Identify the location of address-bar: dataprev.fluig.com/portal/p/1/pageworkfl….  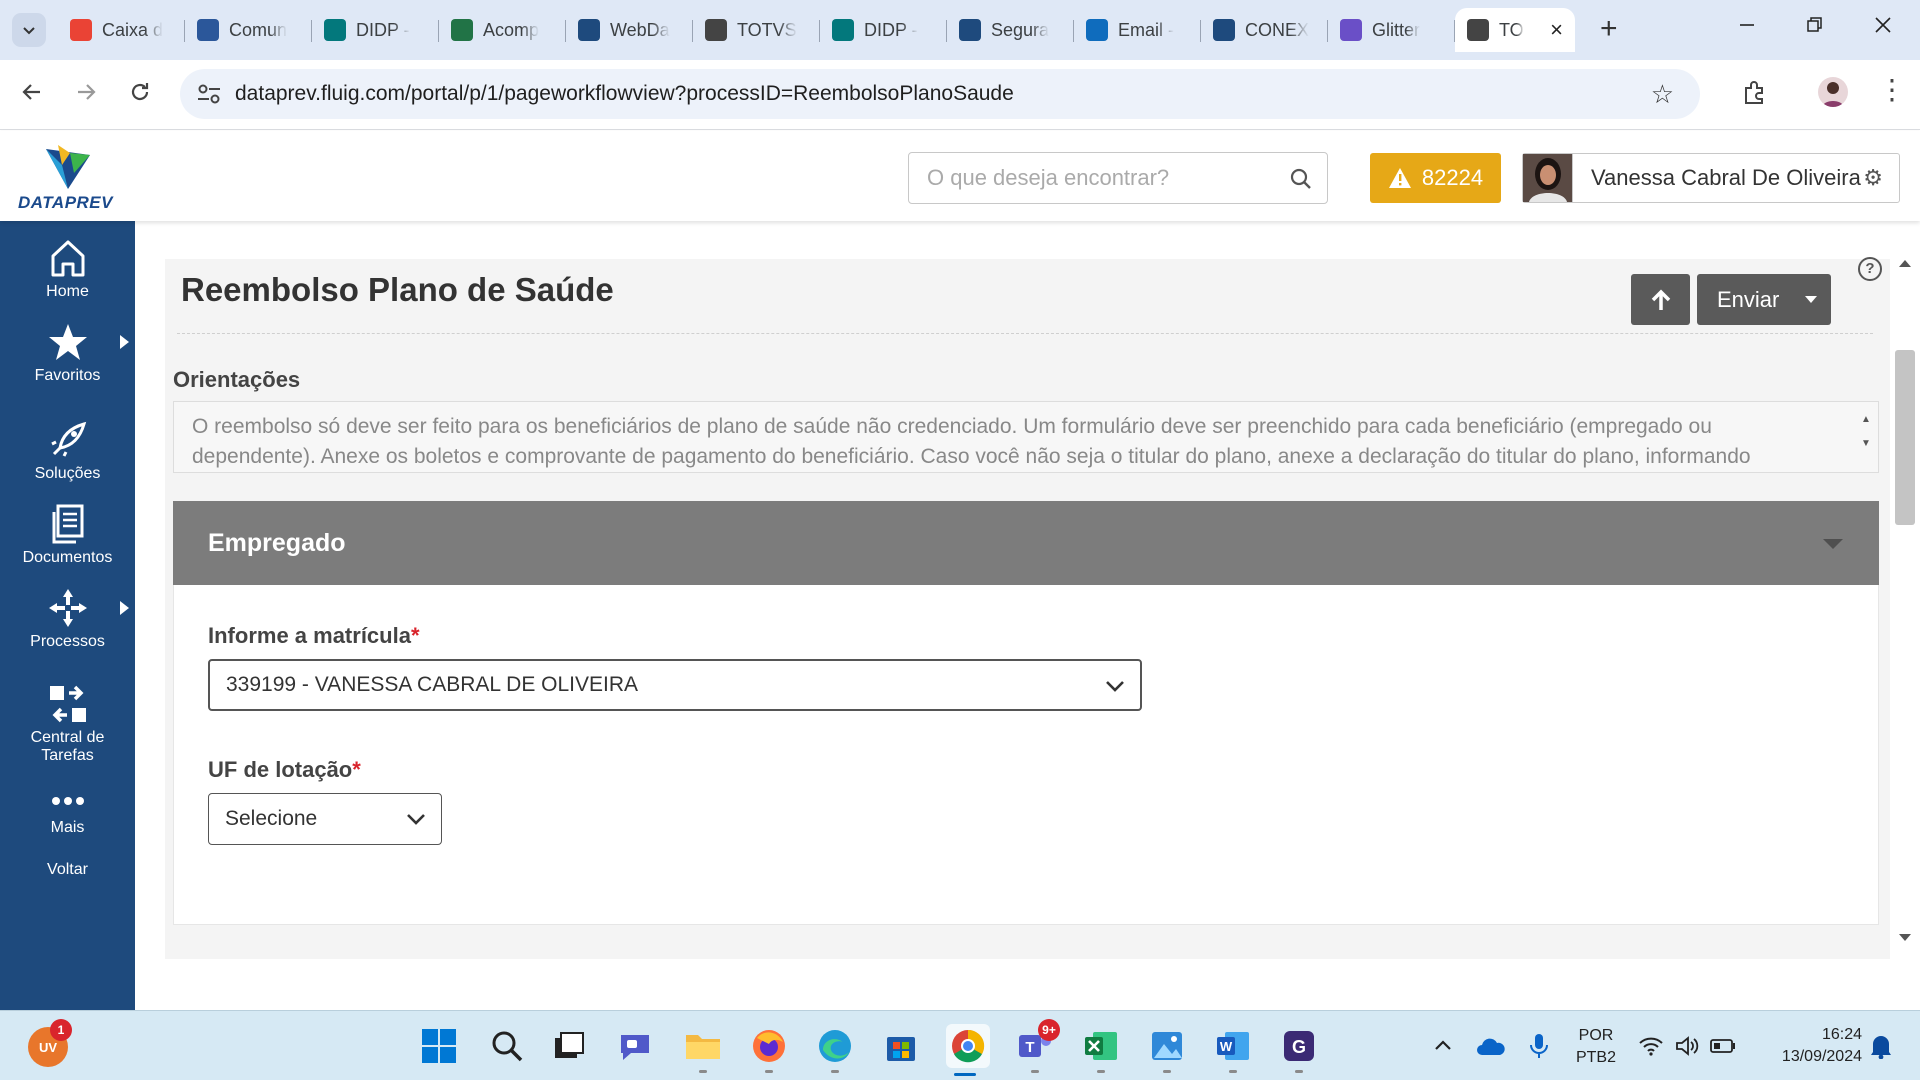
(940, 94).